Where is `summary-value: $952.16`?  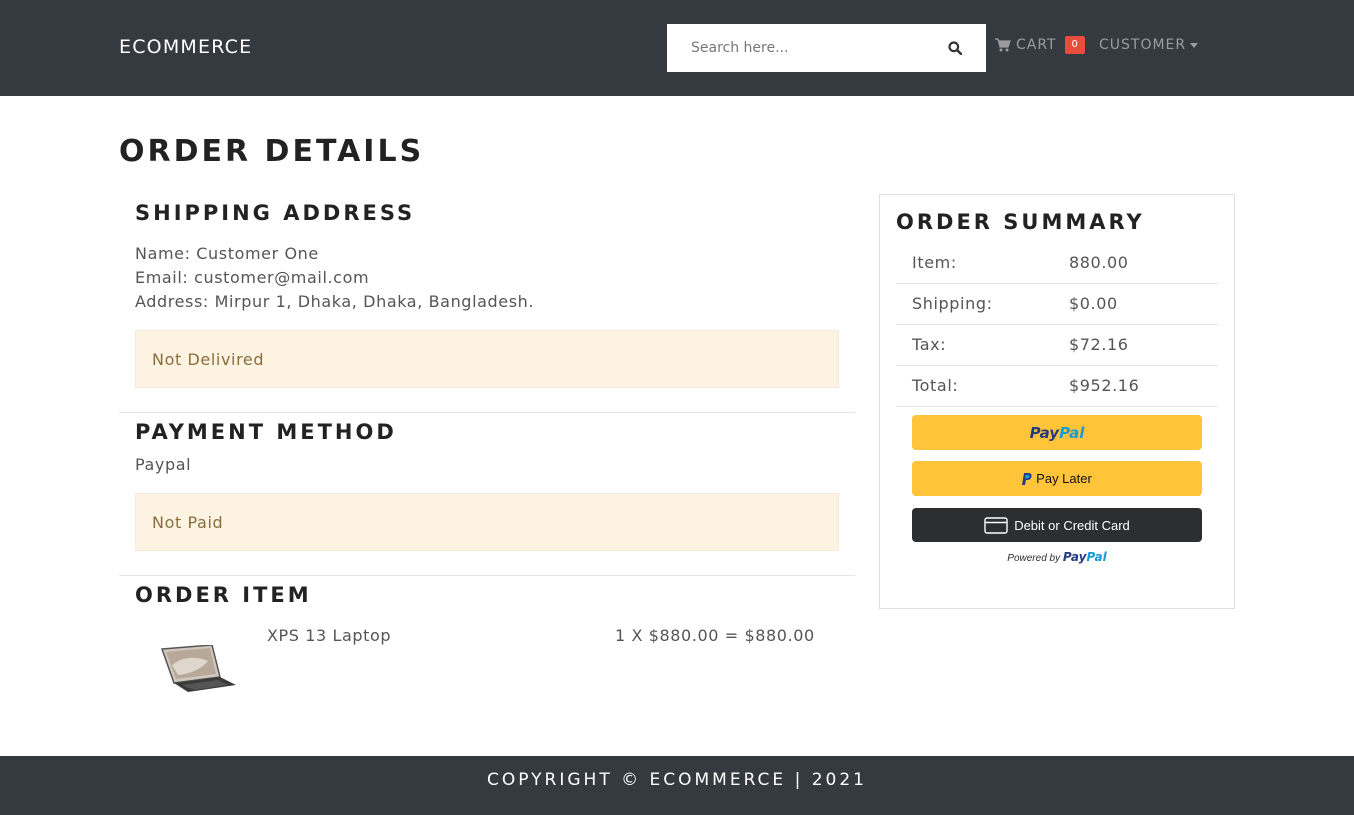
summary-value: $952.16 is located at coordinates (1104, 385).